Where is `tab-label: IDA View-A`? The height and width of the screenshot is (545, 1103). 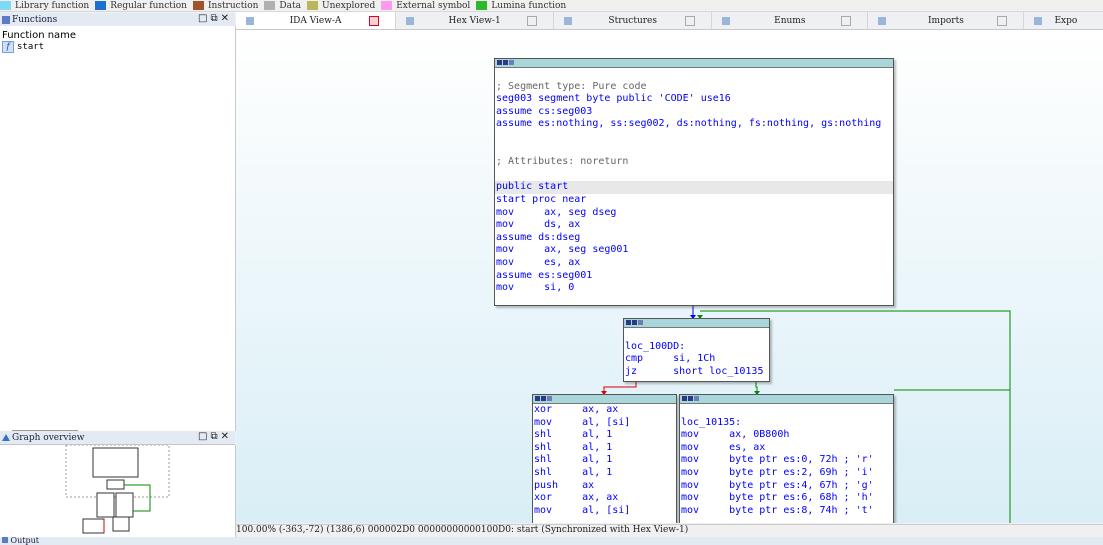
tab-label: IDA View-A is located at coordinates (315, 20).